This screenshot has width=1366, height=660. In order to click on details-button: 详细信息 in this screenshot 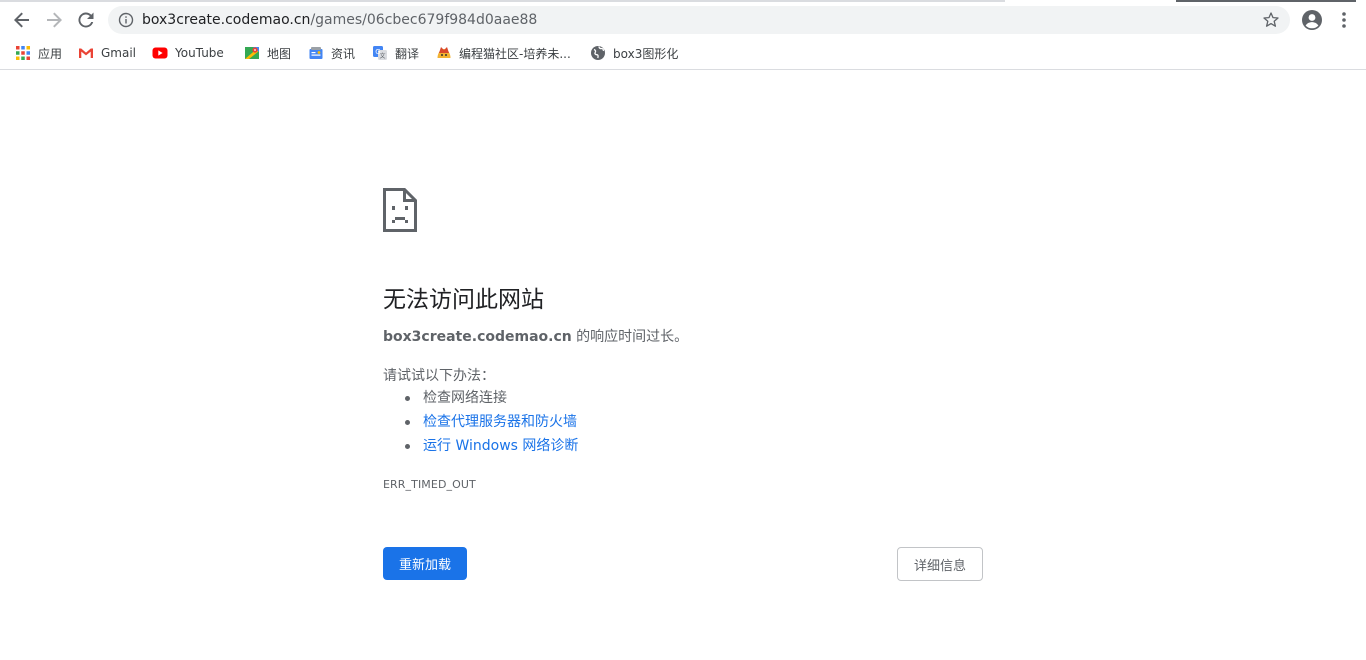, I will do `click(940, 564)`.